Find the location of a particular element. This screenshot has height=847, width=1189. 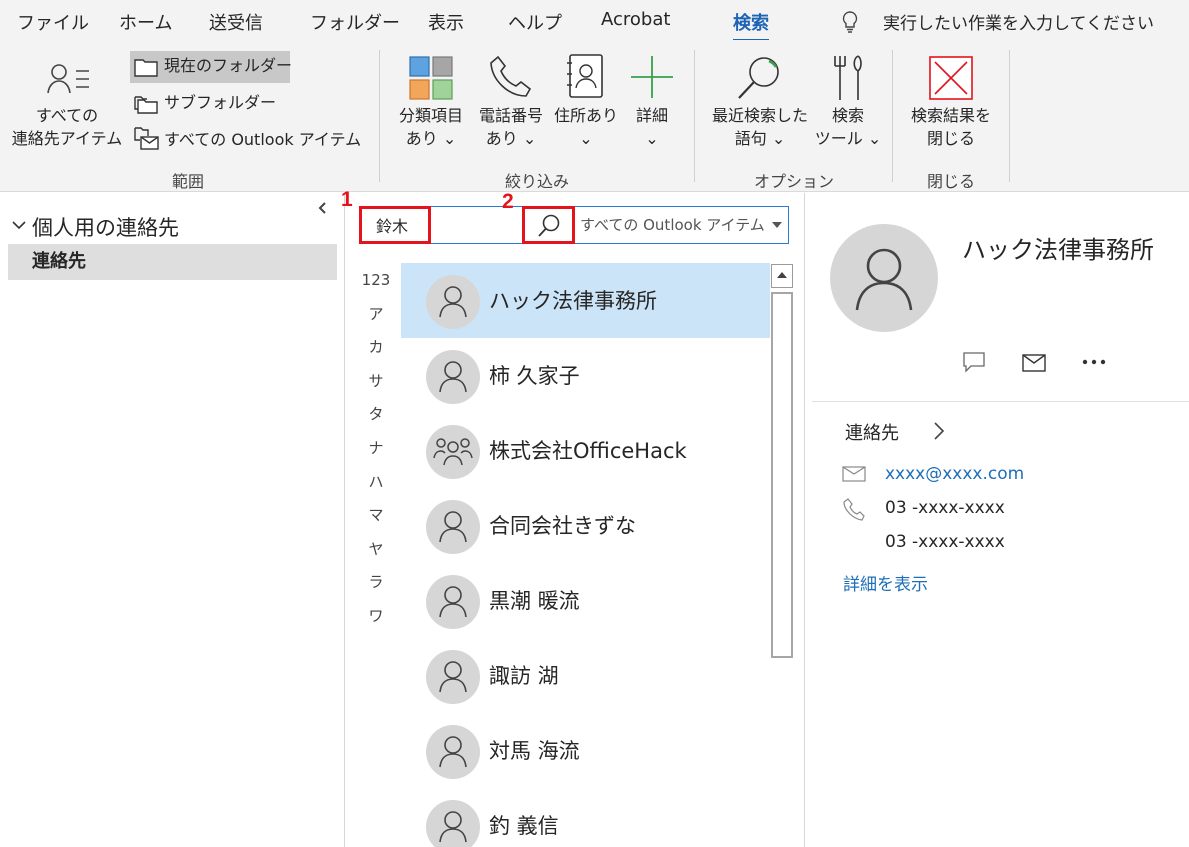

scope-current-label: 現在のフォルダー is located at coordinates (228, 65).